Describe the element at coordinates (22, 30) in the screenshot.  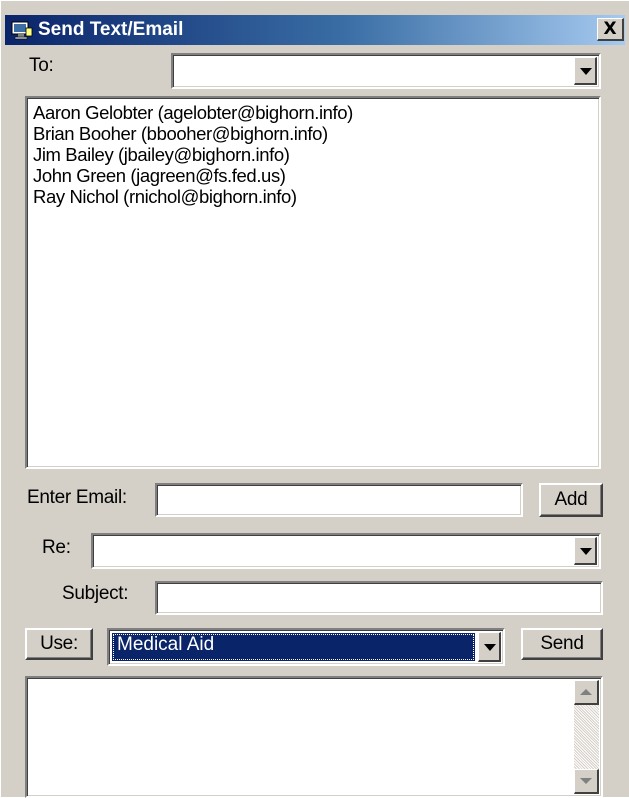
I see `app-icon` at that location.